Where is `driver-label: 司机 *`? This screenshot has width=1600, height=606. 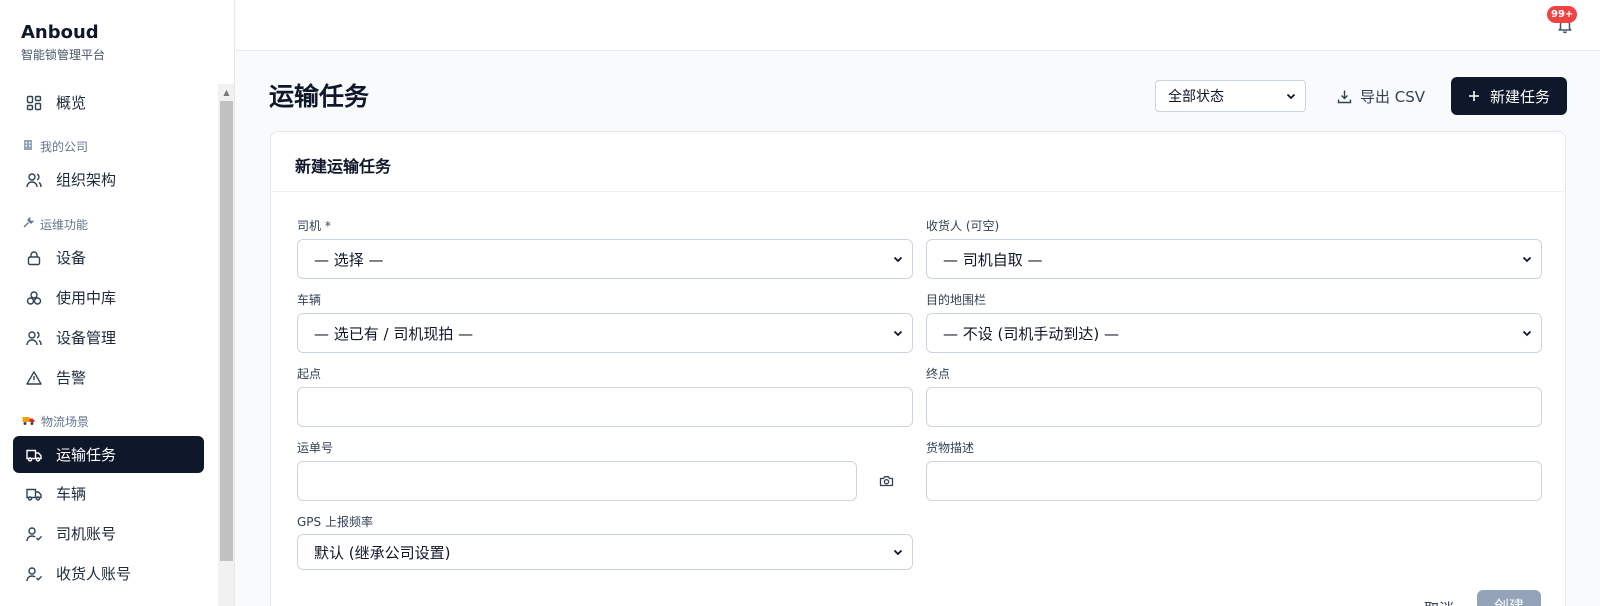 driver-label: 司机 * is located at coordinates (314, 226).